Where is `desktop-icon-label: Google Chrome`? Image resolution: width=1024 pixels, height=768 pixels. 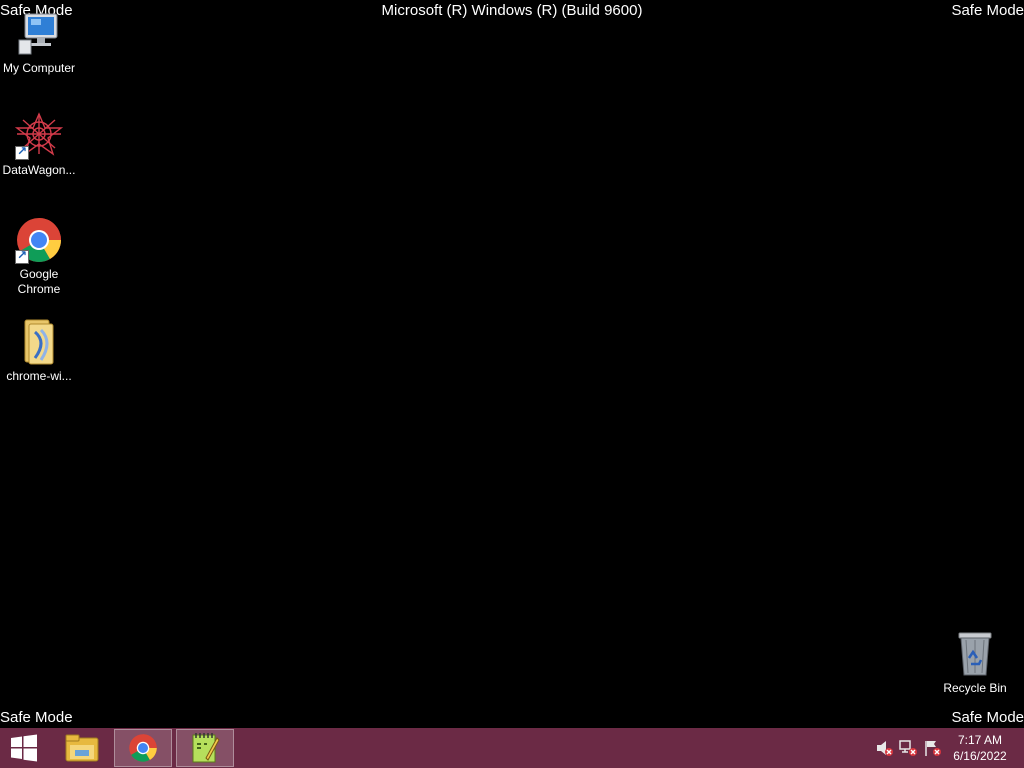 desktop-icon-label: Google Chrome is located at coordinates (39, 281).